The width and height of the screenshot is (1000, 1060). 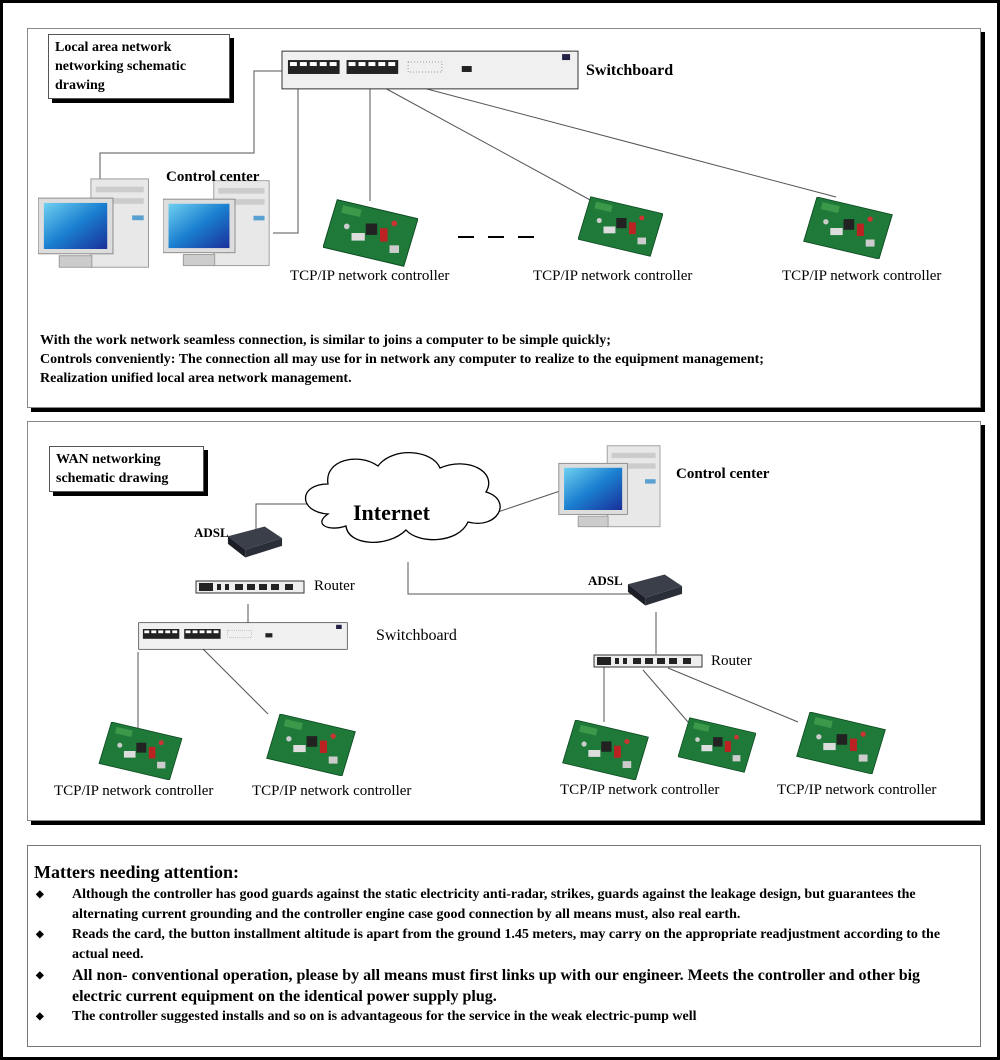 What do you see at coordinates (622, 140) in the screenshot?
I see `lan-line-ctrl3` at bounding box center [622, 140].